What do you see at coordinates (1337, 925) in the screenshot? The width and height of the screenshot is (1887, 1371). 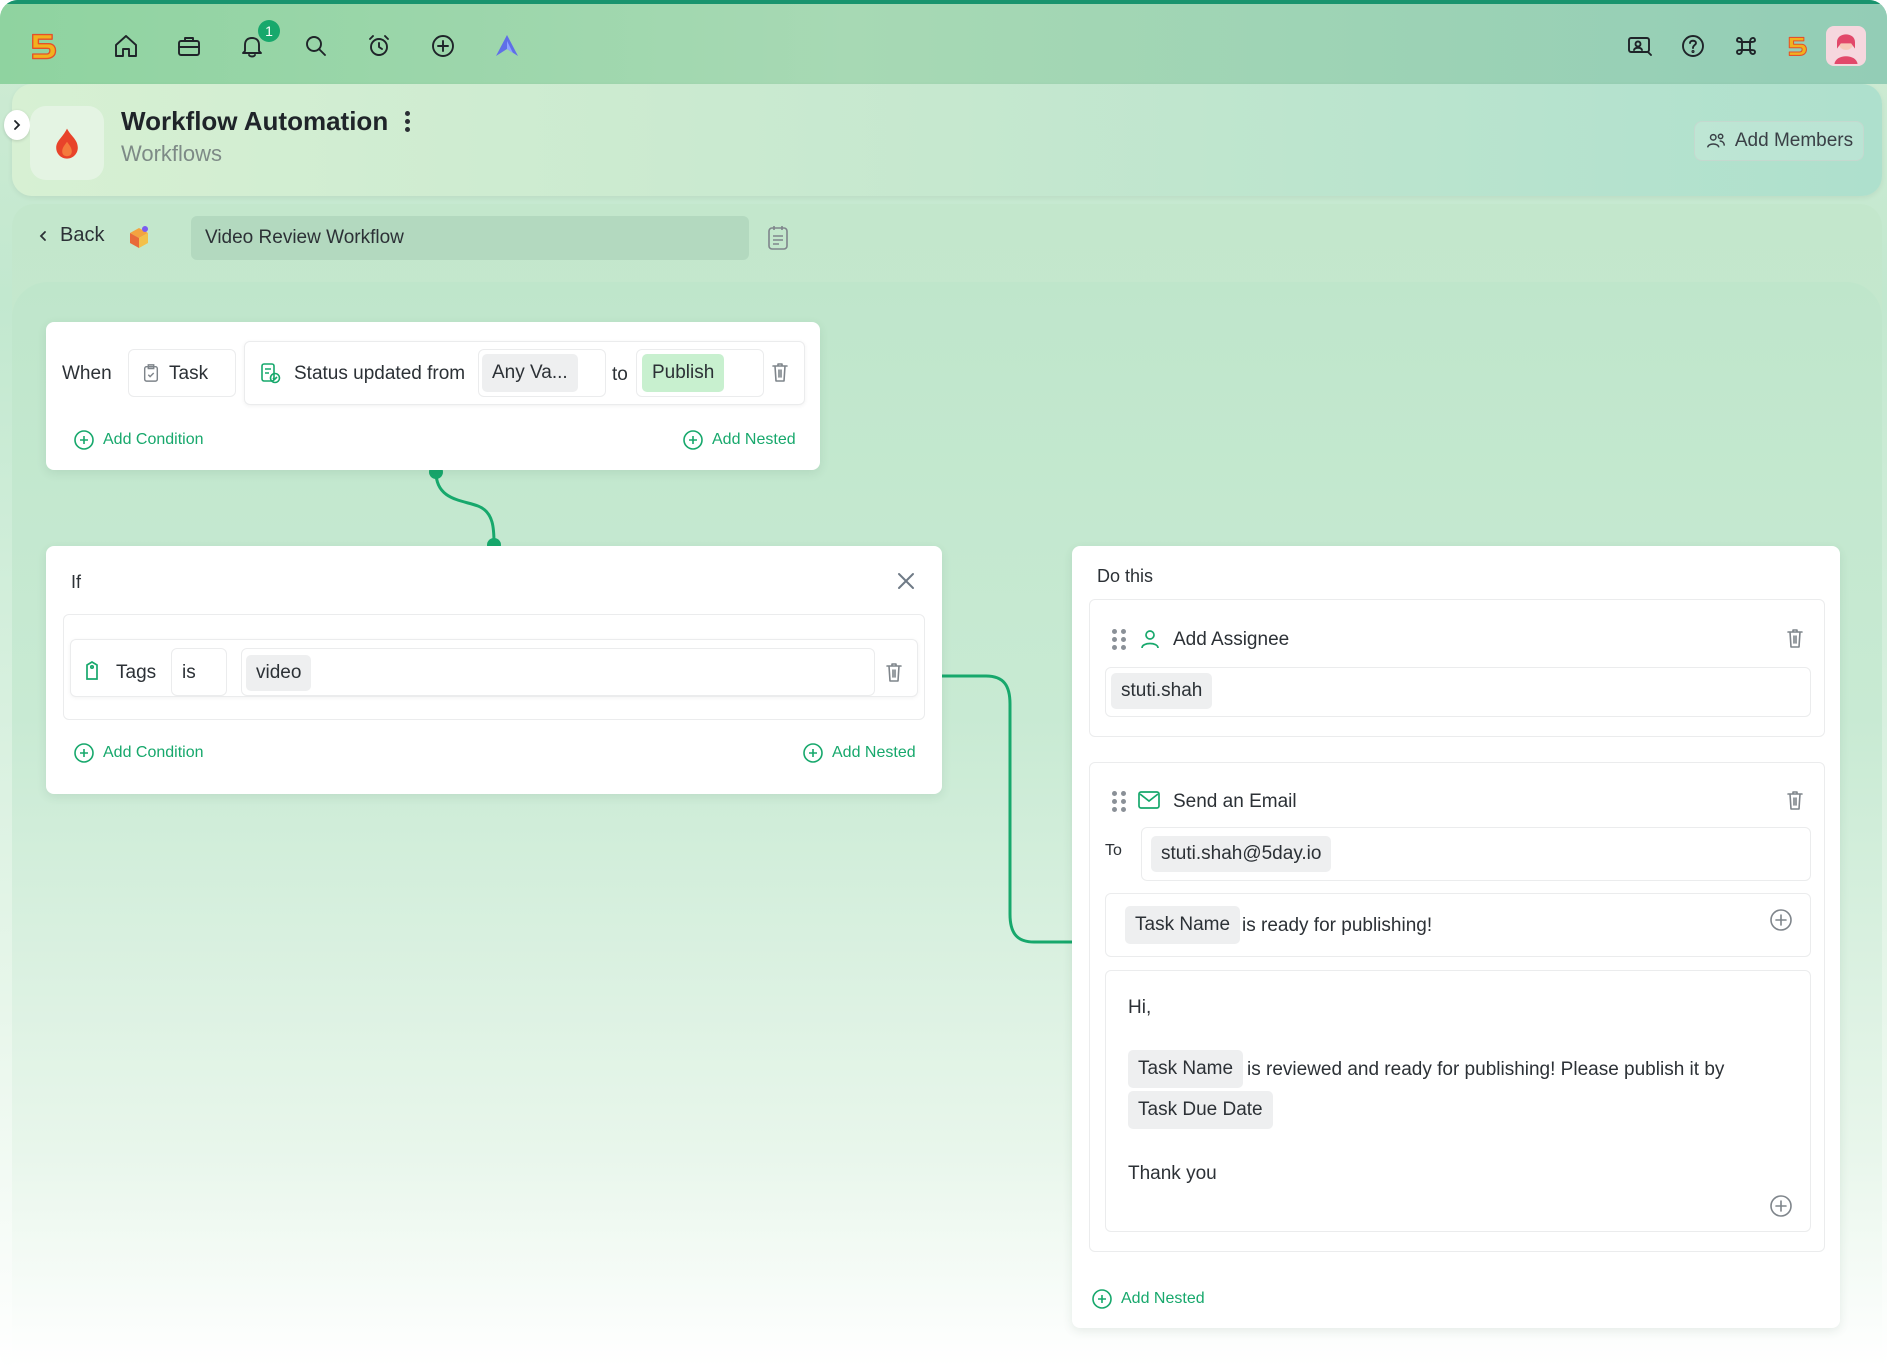 I see `subject-text: is ready for publishing!` at bounding box center [1337, 925].